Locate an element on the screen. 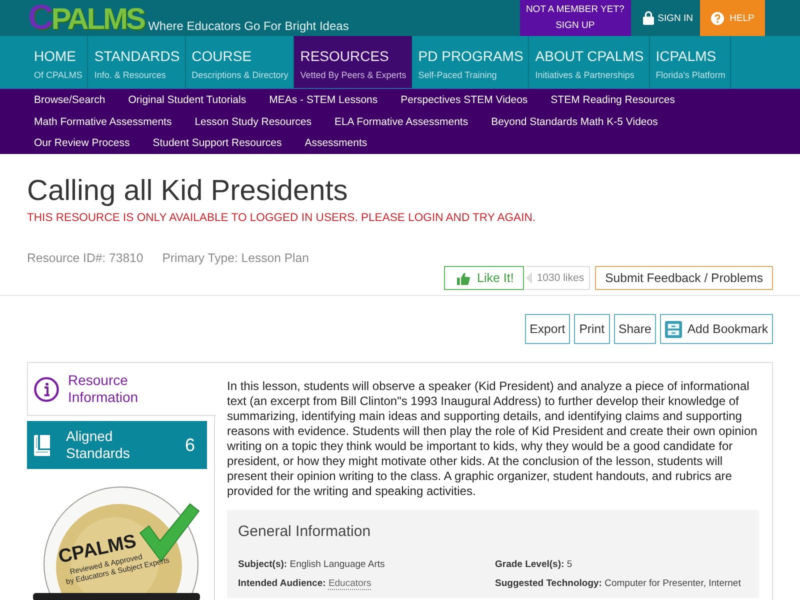 The height and width of the screenshot is (600, 800). sign-in-link: SIGN IN is located at coordinates (665, 18).